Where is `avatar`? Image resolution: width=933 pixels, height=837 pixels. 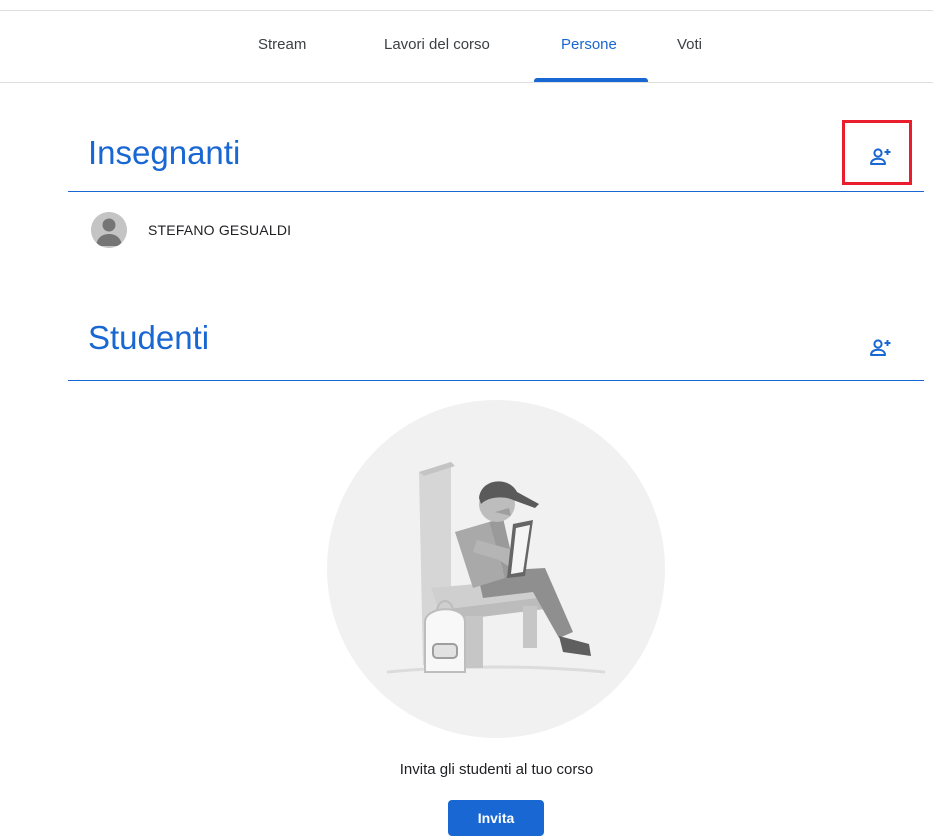
avatar is located at coordinates (109, 230).